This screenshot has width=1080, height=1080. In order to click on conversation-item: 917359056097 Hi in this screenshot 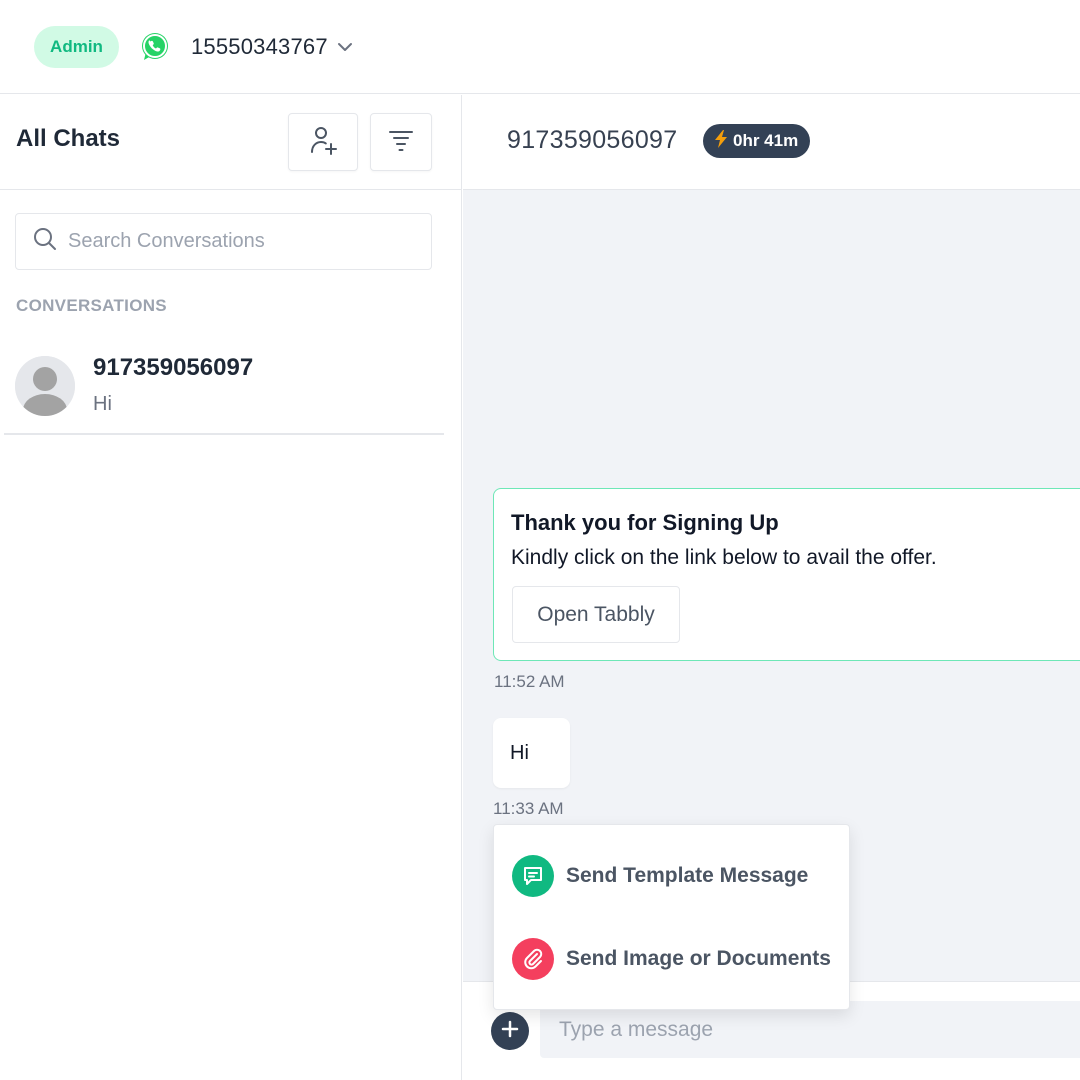, I will do `click(224, 388)`.